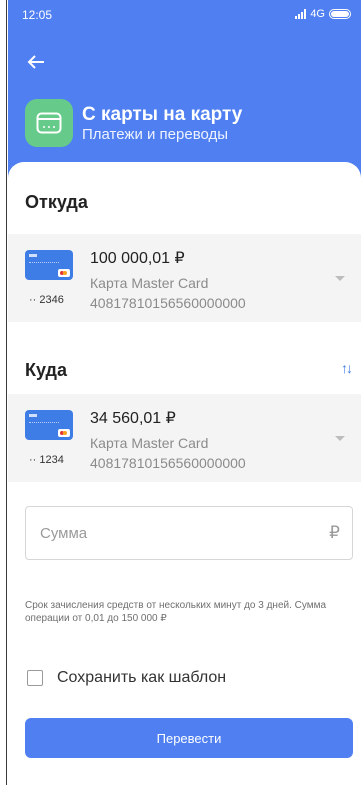  Describe the element at coordinates (133, 418) in the screenshot. I see `card-balance: 34 560,01 ₽` at that location.